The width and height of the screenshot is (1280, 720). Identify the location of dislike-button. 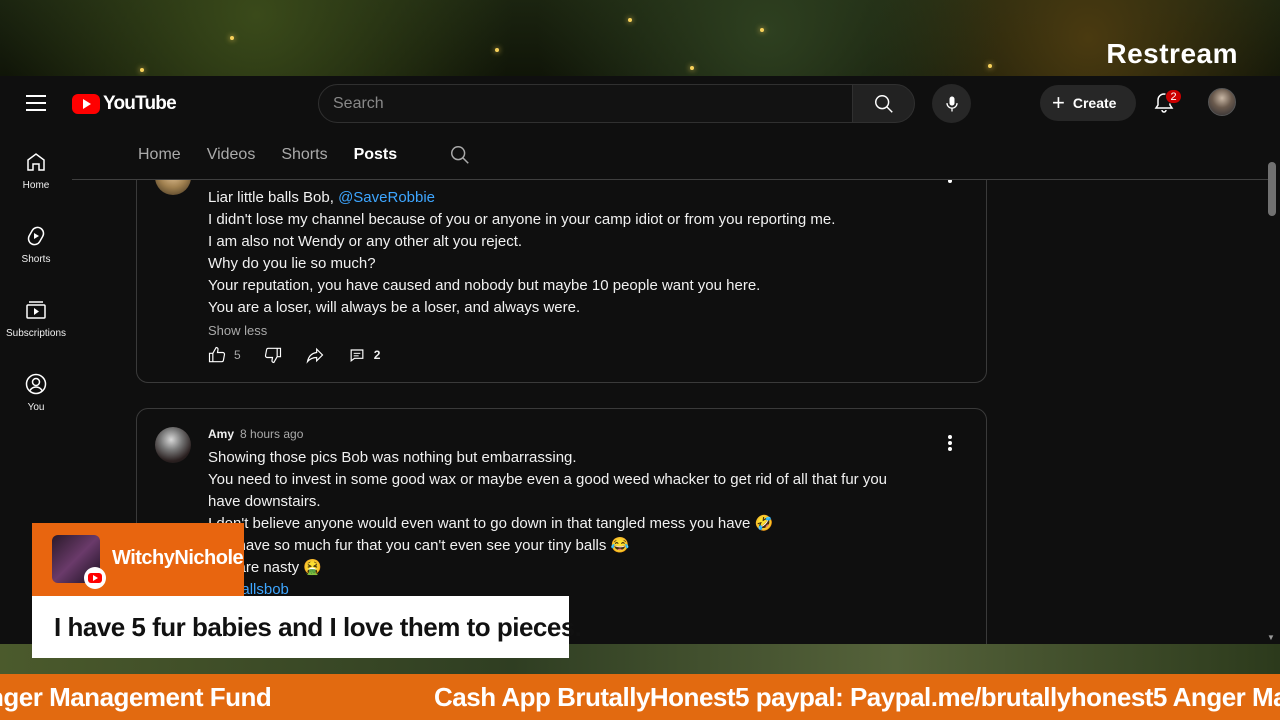
(273, 355).